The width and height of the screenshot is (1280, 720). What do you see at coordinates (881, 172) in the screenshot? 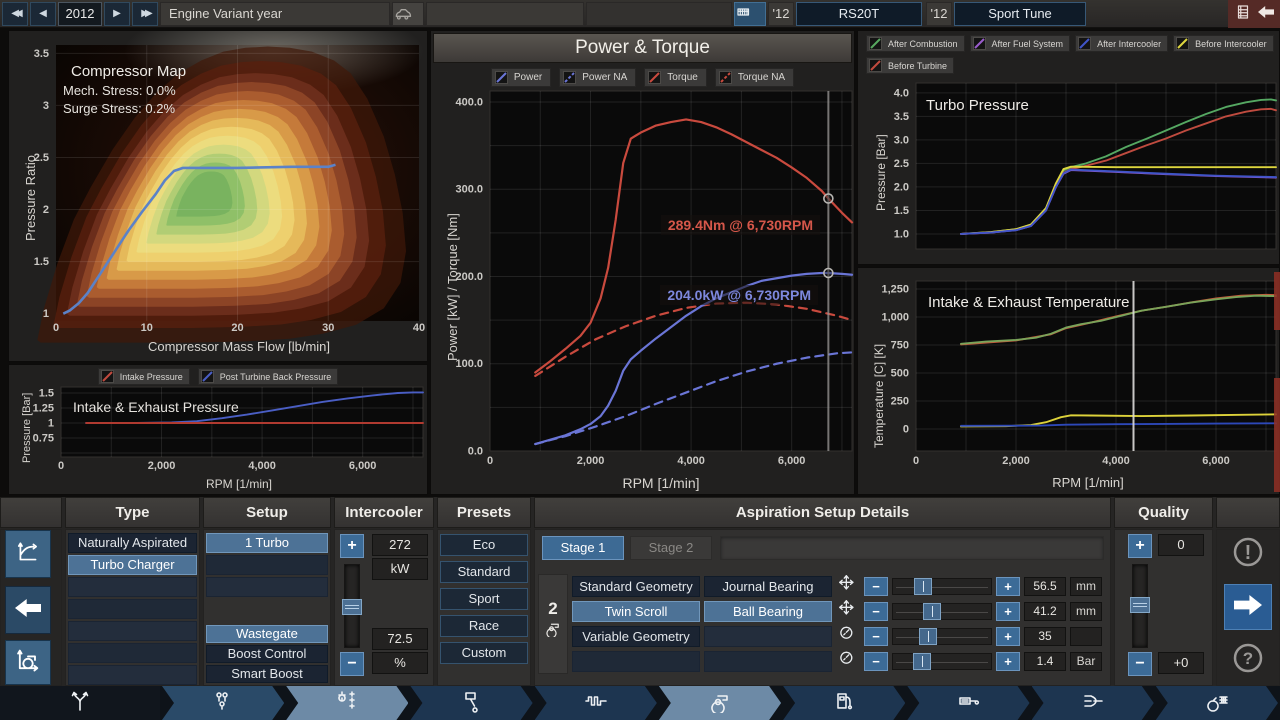
I see `turbo-ylabel: Pressure [Bar]` at bounding box center [881, 172].